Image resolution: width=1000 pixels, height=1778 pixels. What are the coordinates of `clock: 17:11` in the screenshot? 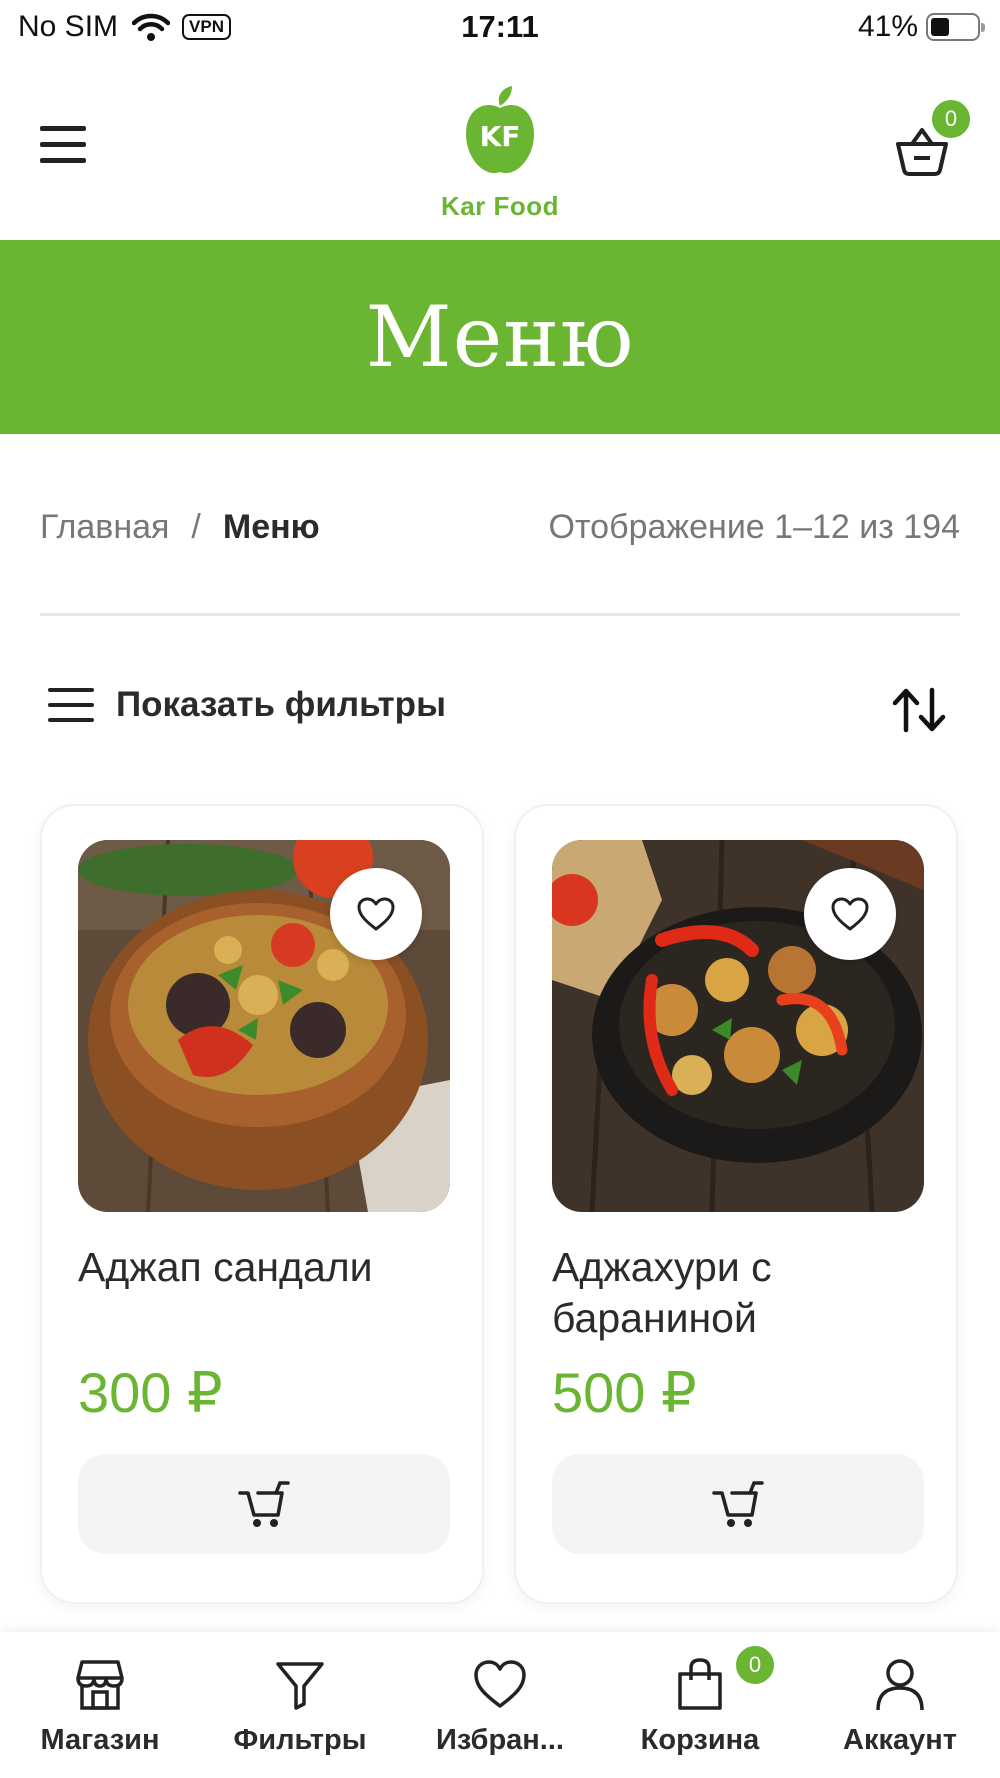 It's located at (500, 26).